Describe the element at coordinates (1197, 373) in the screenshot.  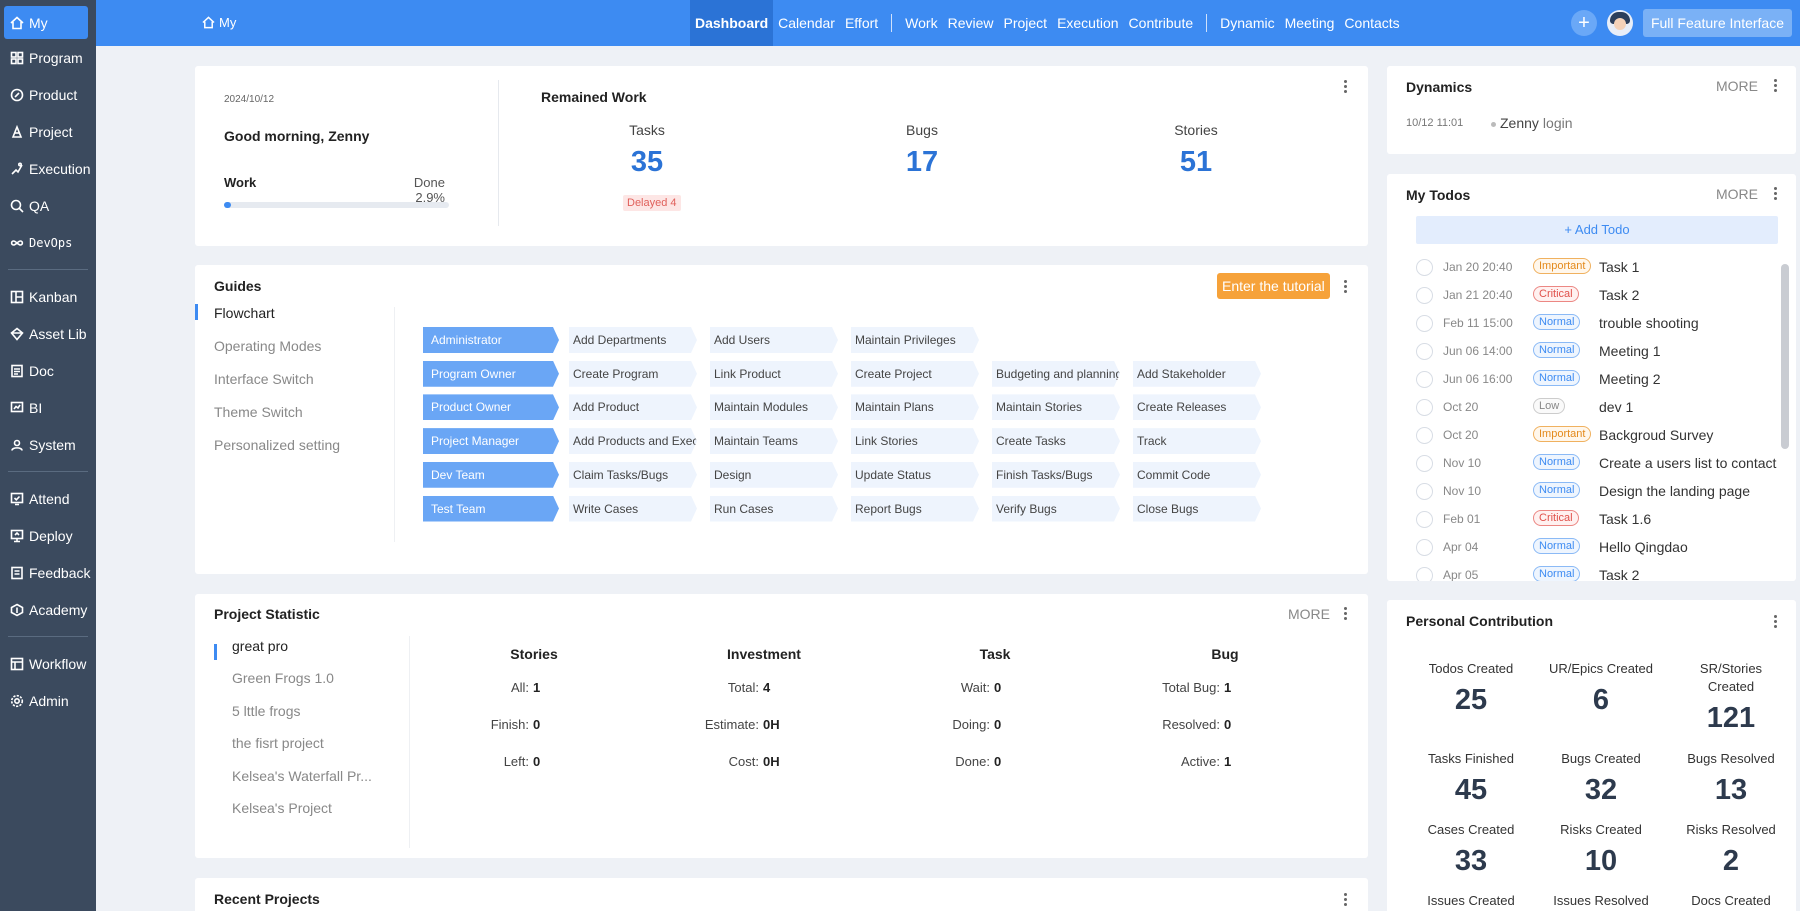
I see `flow-step: Add Stakeholder` at that location.